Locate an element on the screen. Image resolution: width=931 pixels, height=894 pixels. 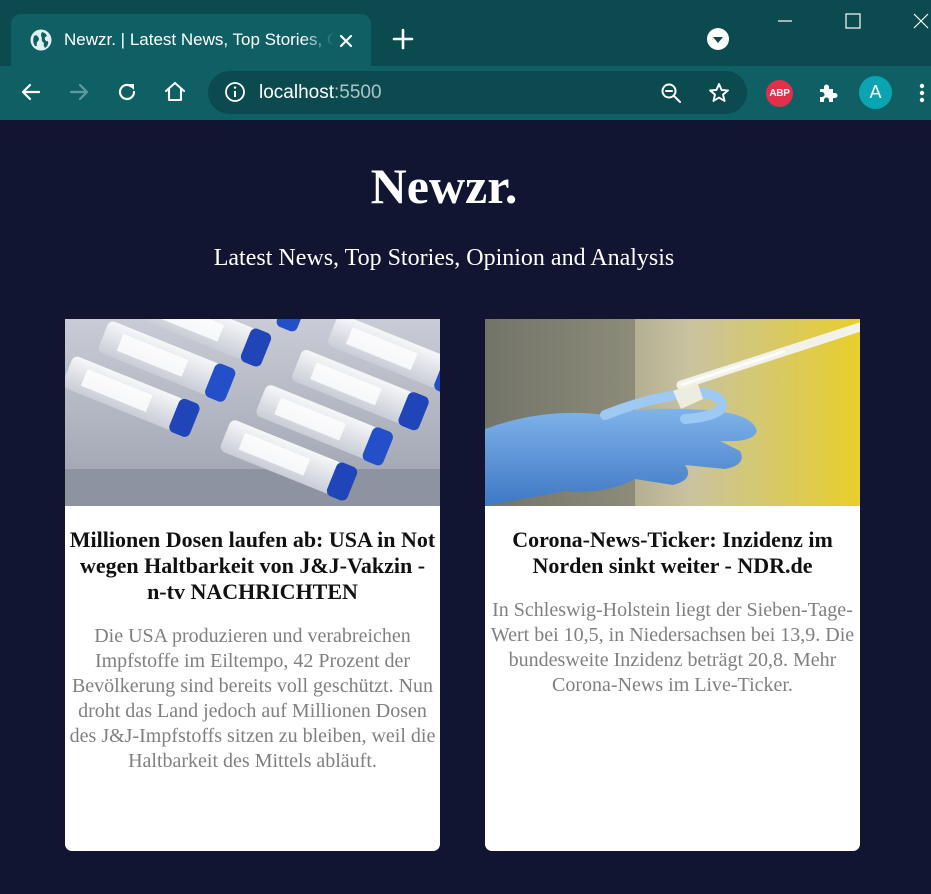
vaccine-vials-image is located at coordinates (252, 412).